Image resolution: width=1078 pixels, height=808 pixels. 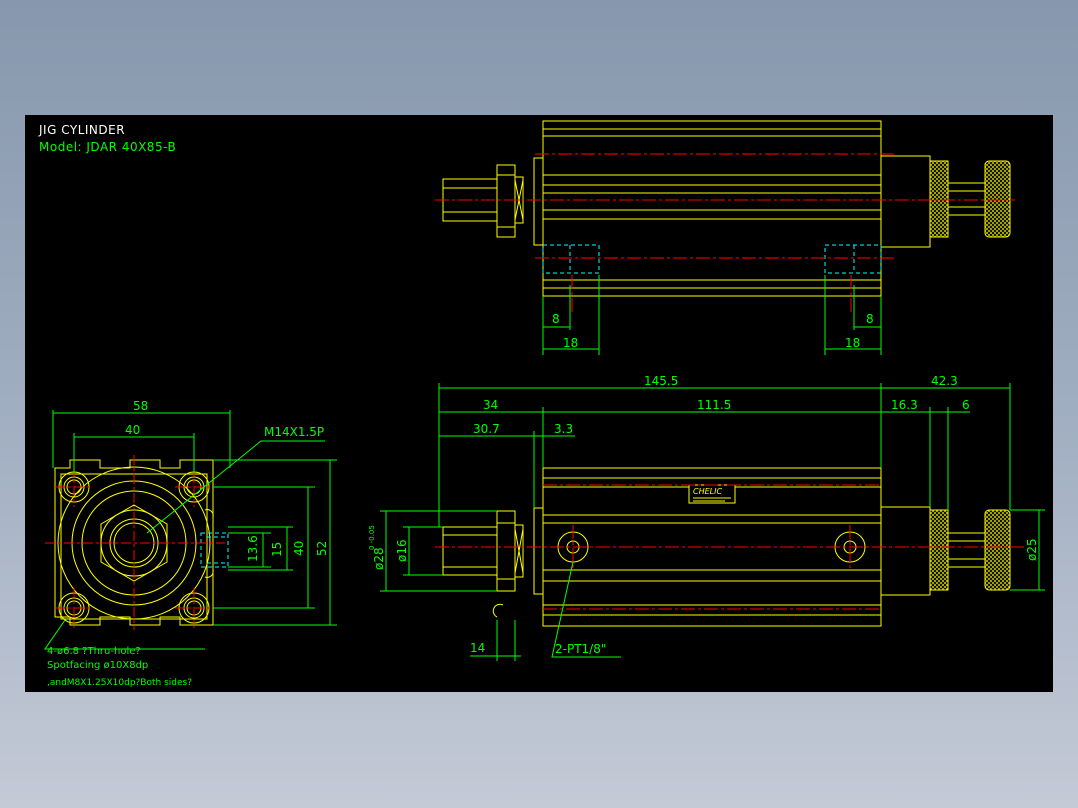 I want to click on dim-phi25: ø25, so click(x=1032, y=549).